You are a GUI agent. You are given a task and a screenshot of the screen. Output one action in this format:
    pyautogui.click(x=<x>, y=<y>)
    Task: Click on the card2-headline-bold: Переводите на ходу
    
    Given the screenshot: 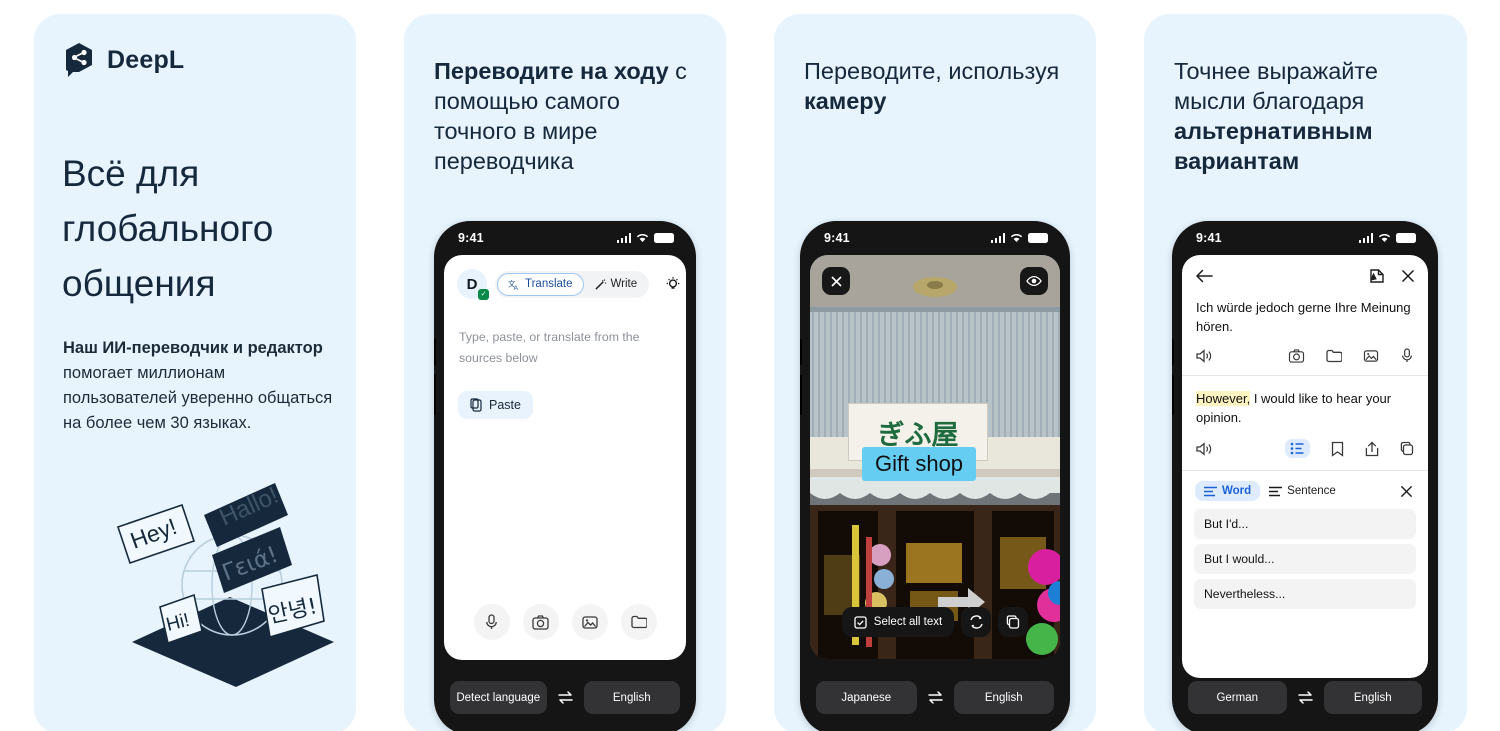 What is the action you would take?
    pyautogui.click(x=551, y=71)
    